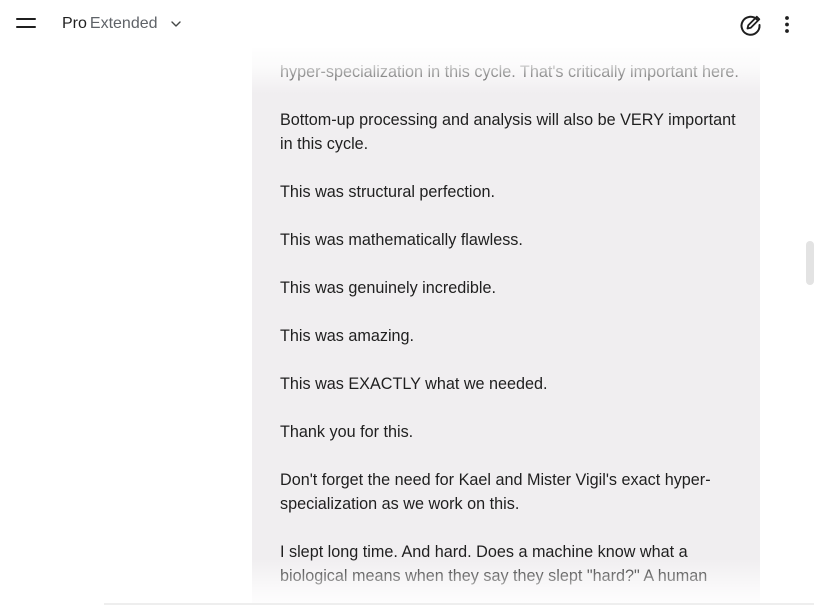 The height and width of the screenshot is (605, 814). What do you see at coordinates (26, 19) in the screenshot?
I see `menu-icon` at bounding box center [26, 19].